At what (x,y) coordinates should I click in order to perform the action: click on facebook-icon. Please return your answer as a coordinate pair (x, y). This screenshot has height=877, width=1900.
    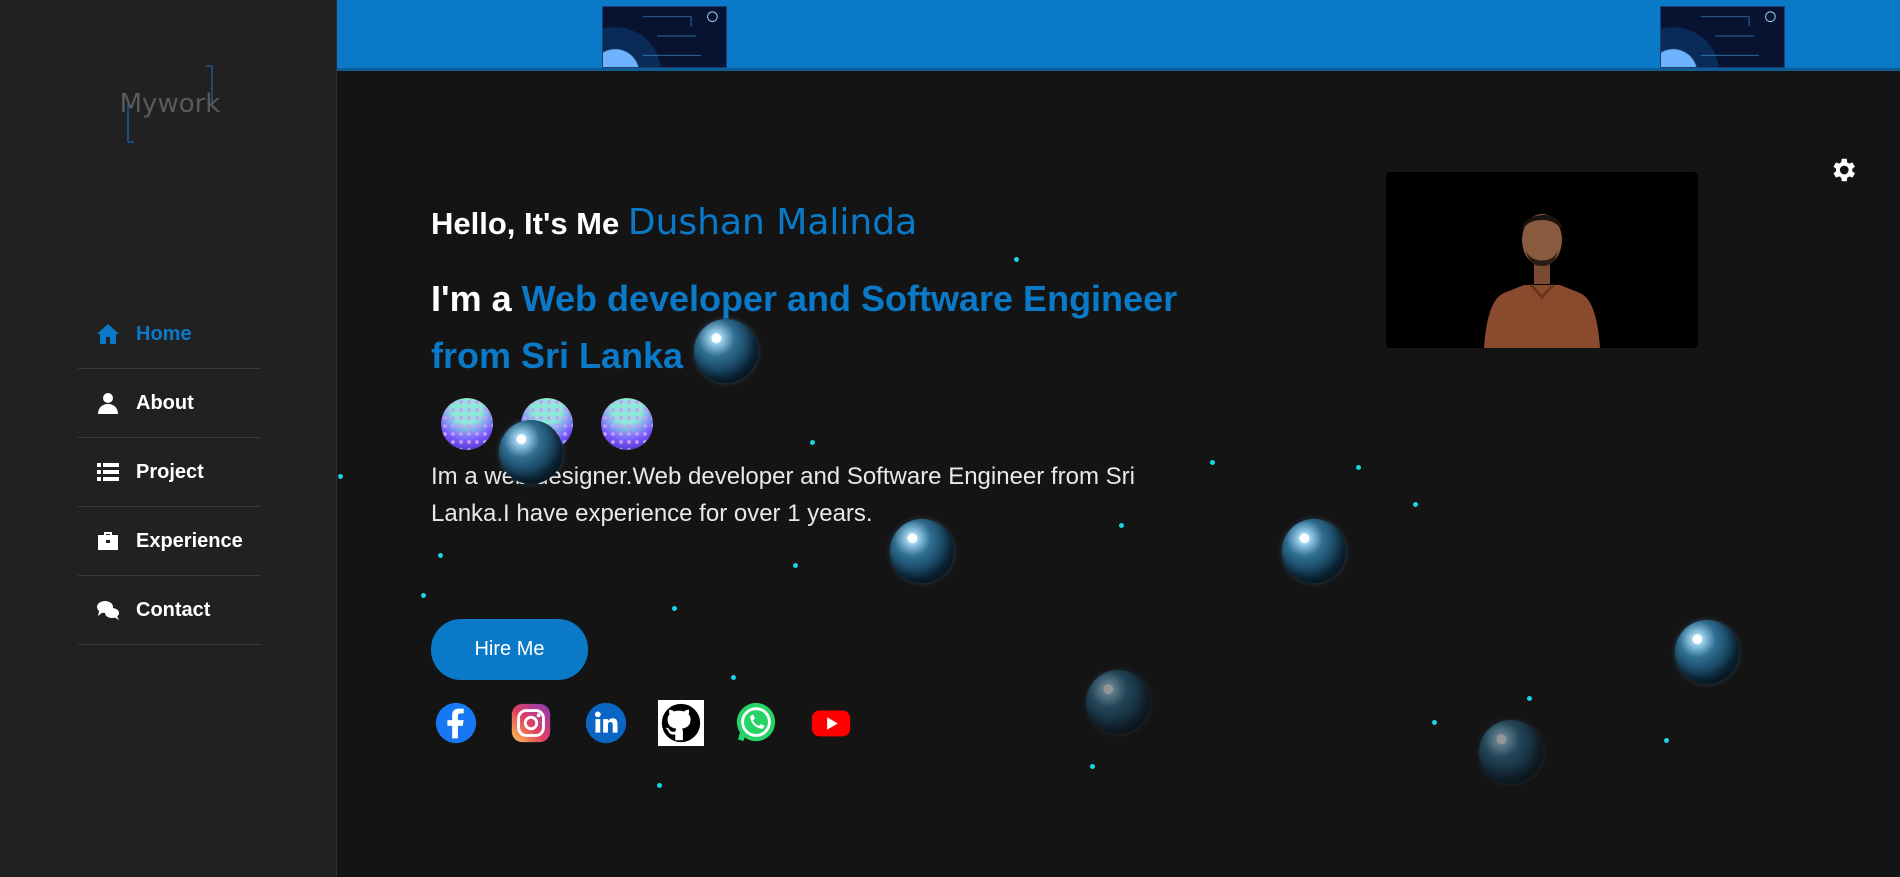
    Looking at the image, I should click on (456, 723).